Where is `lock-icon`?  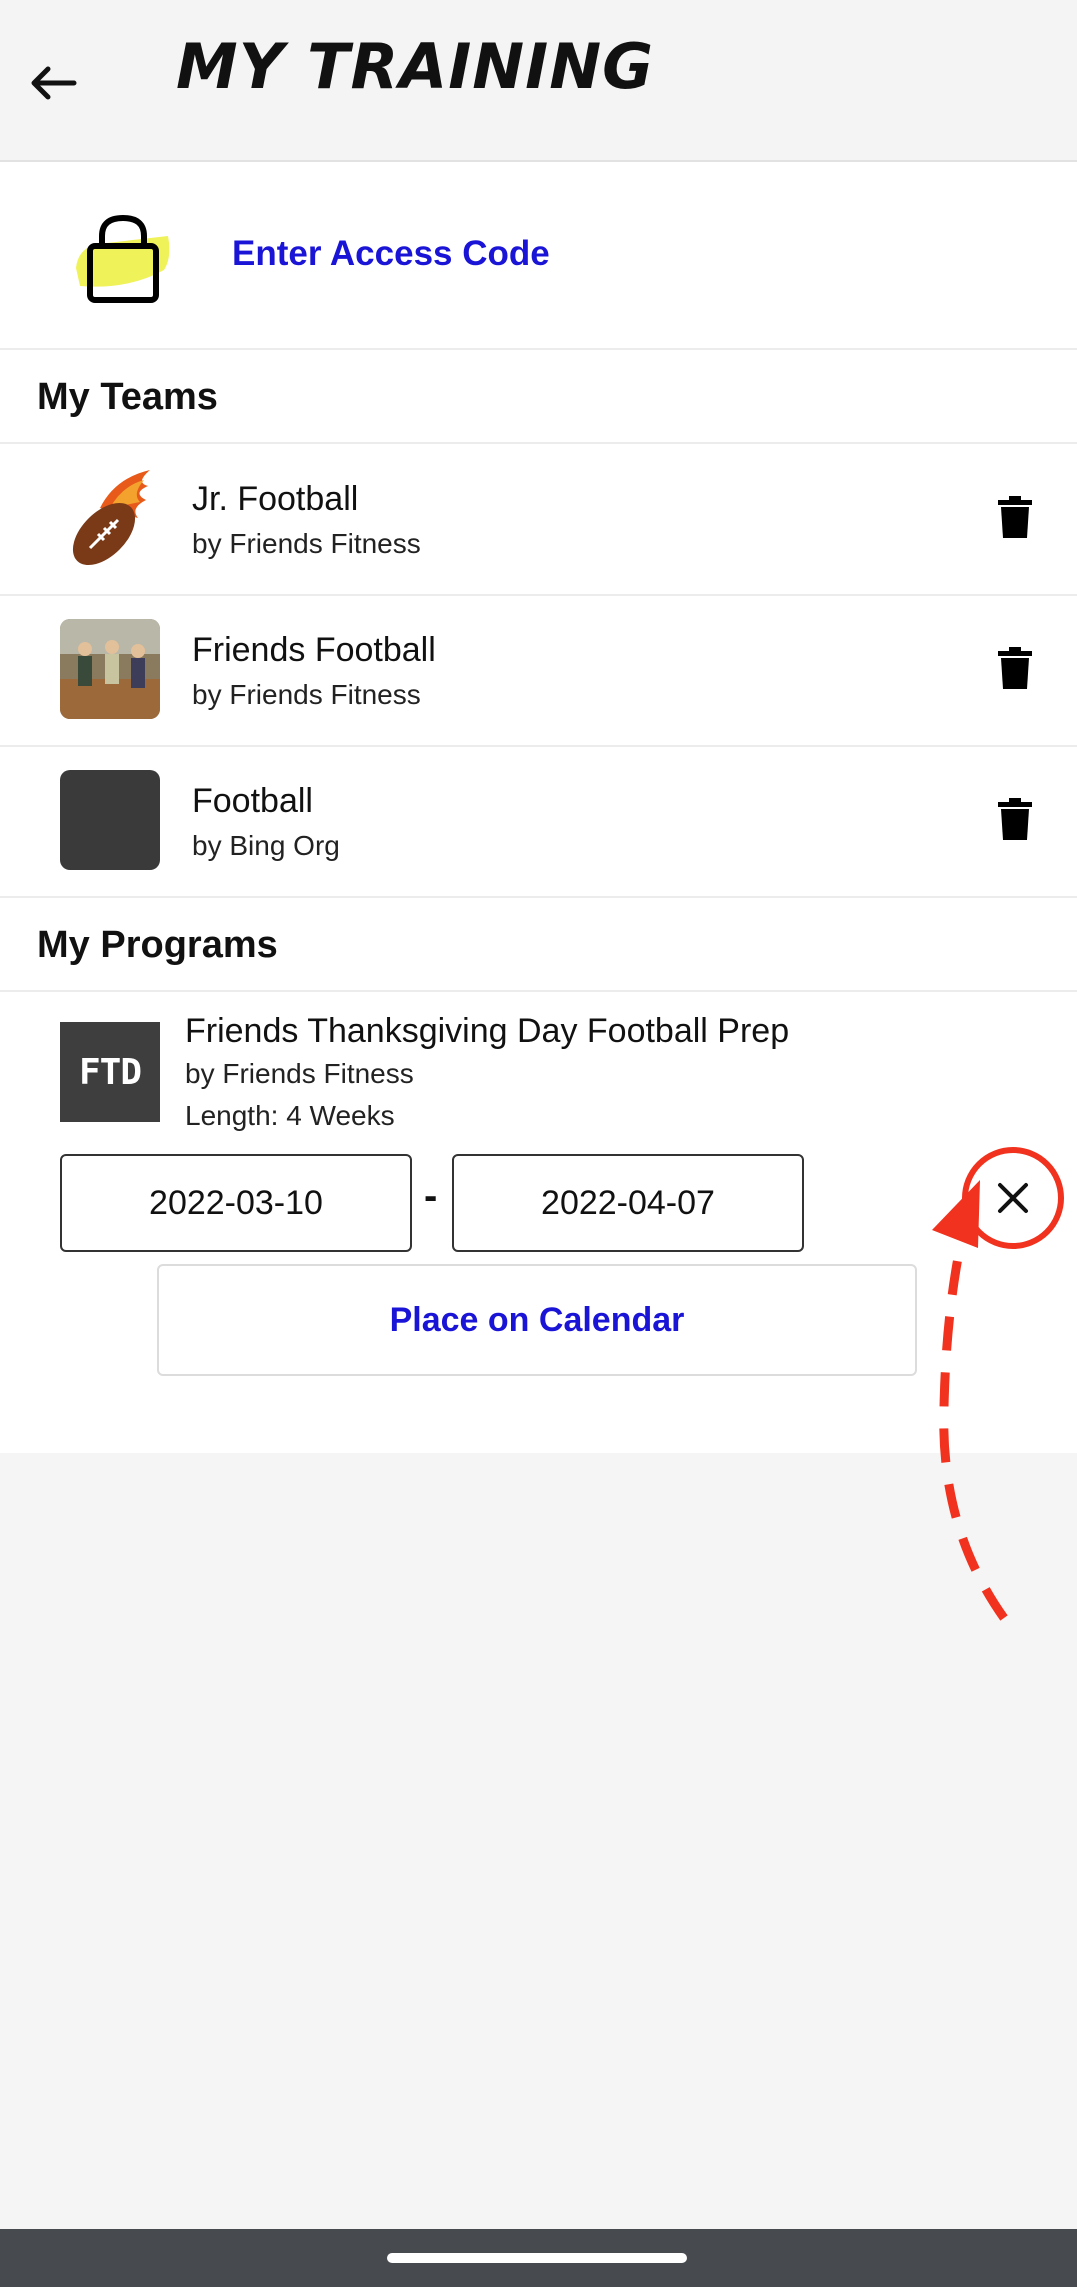
lock-icon is located at coordinates (123, 258).